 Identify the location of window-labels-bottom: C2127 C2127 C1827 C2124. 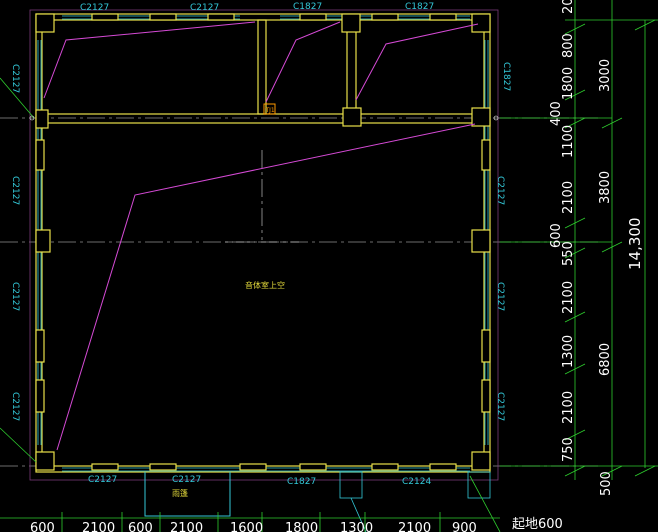
(259, 481).